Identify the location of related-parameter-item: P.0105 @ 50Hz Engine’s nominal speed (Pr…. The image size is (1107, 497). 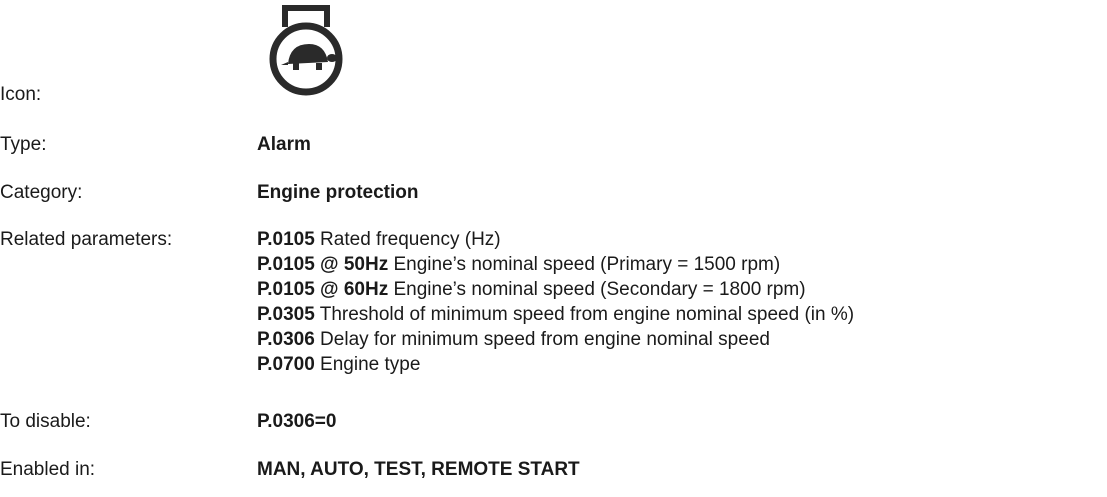
(518, 265).